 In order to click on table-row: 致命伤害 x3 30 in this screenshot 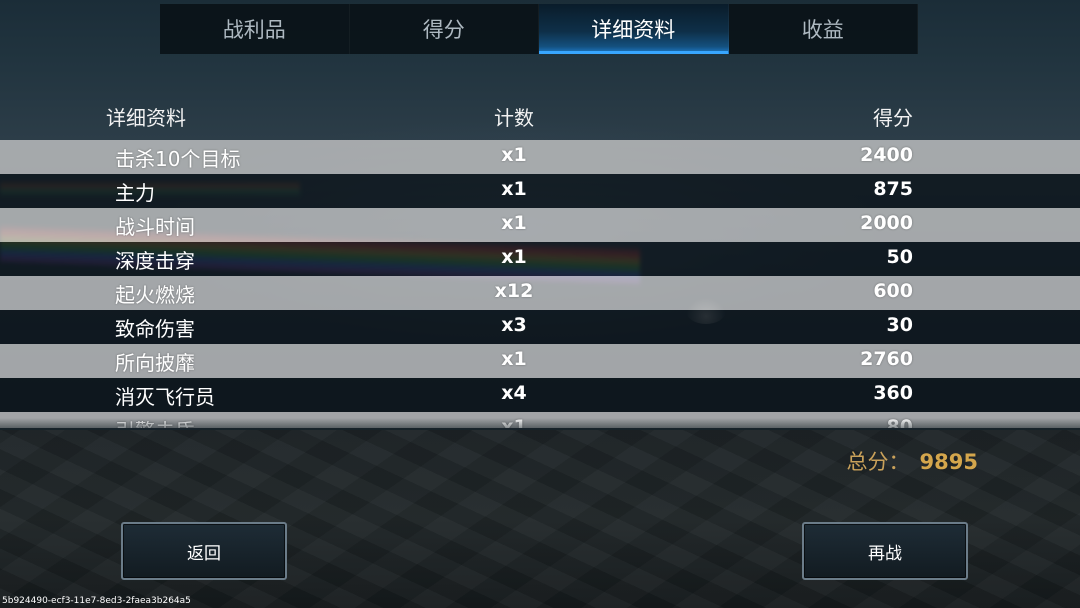, I will do `click(540, 327)`.